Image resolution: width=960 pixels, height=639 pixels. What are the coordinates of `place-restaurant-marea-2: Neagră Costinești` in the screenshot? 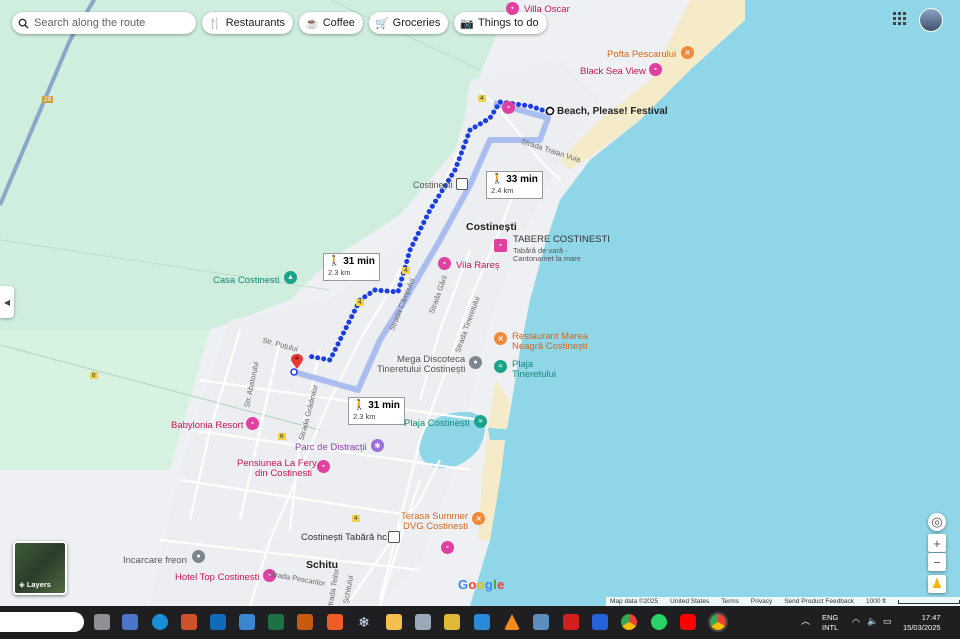 It's located at (550, 346).